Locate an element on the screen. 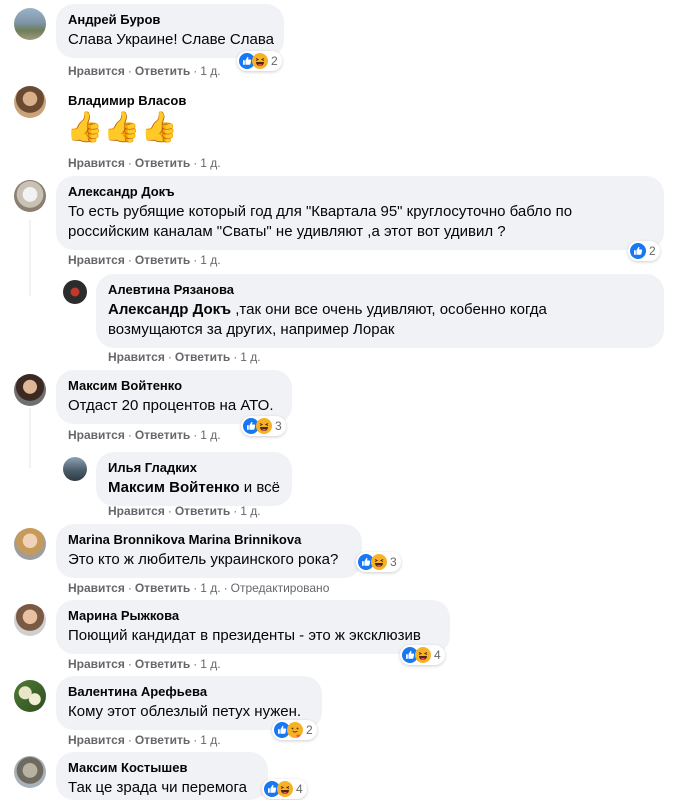  comment-text: Отдаст 20 процентов на АТО. is located at coordinates (171, 405).